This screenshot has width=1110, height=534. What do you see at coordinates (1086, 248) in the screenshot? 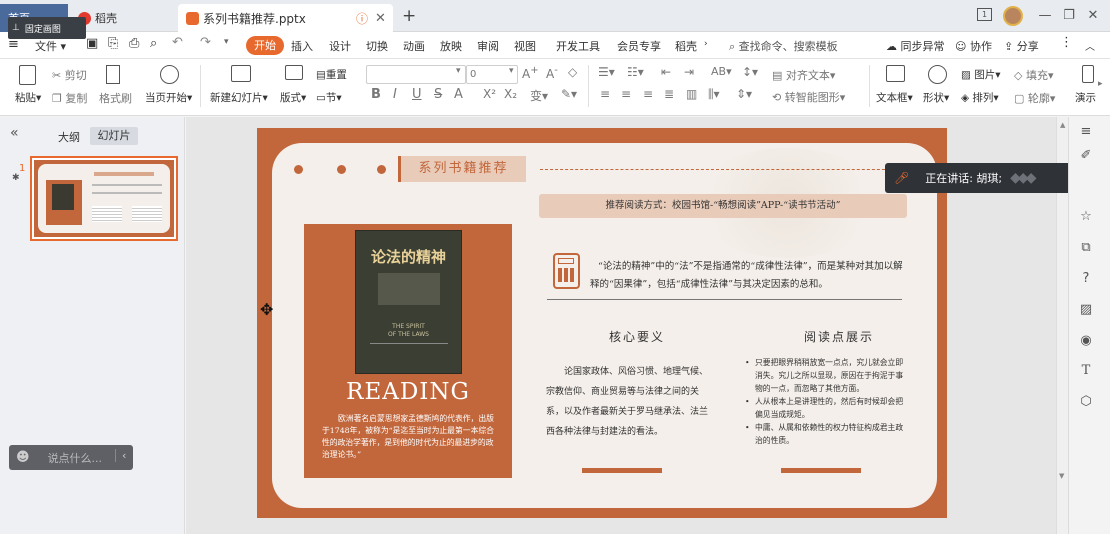
I see `copy-panel-icon: ⧉` at bounding box center [1086, 248].